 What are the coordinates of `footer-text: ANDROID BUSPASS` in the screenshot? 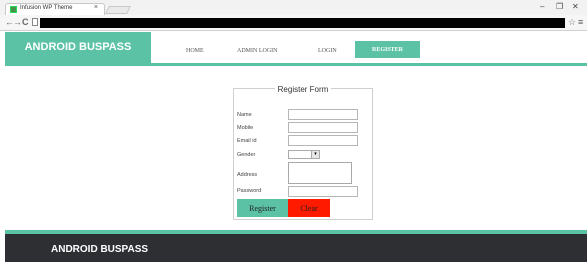 It's located at (100, 249).